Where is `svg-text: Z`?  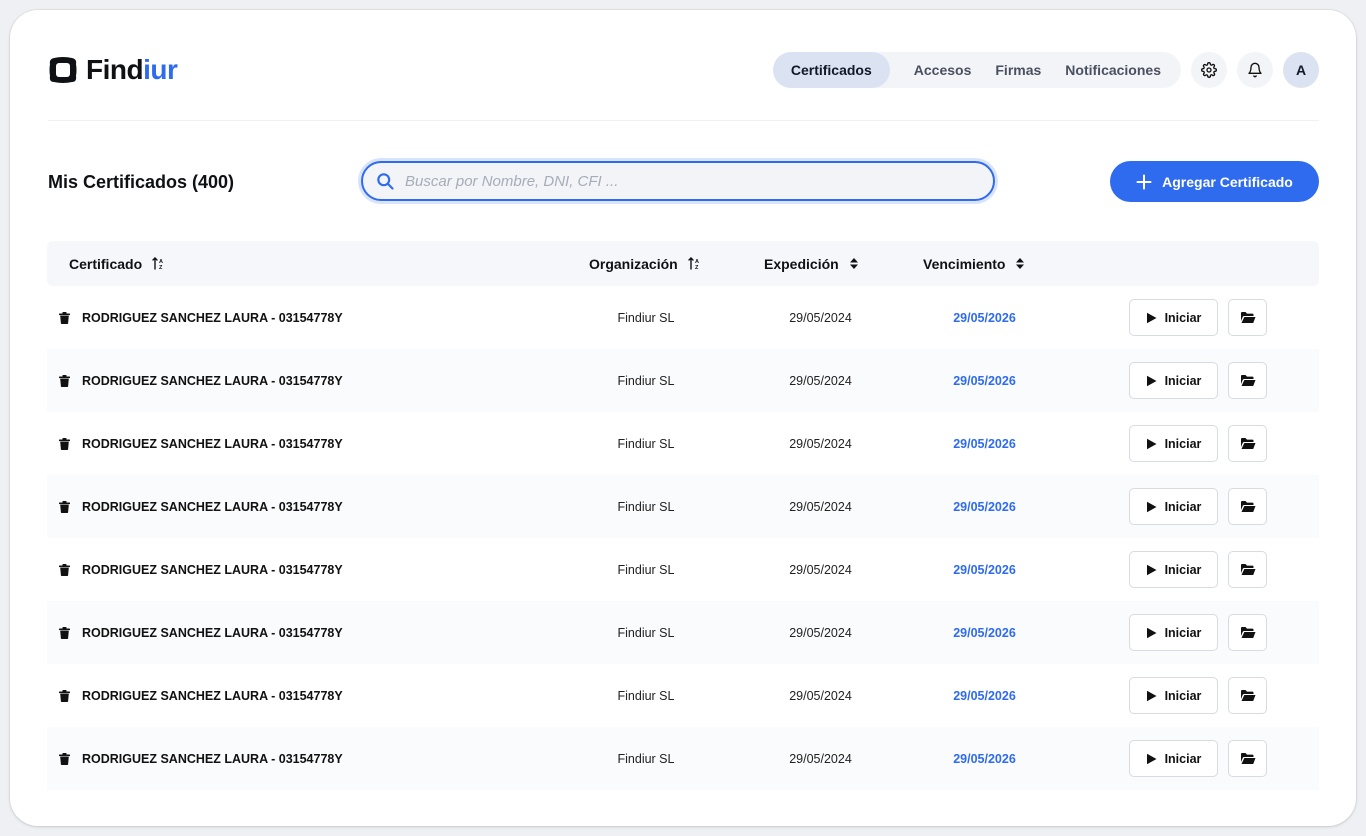
svg-text: Z is located at coordinates (161, 267).